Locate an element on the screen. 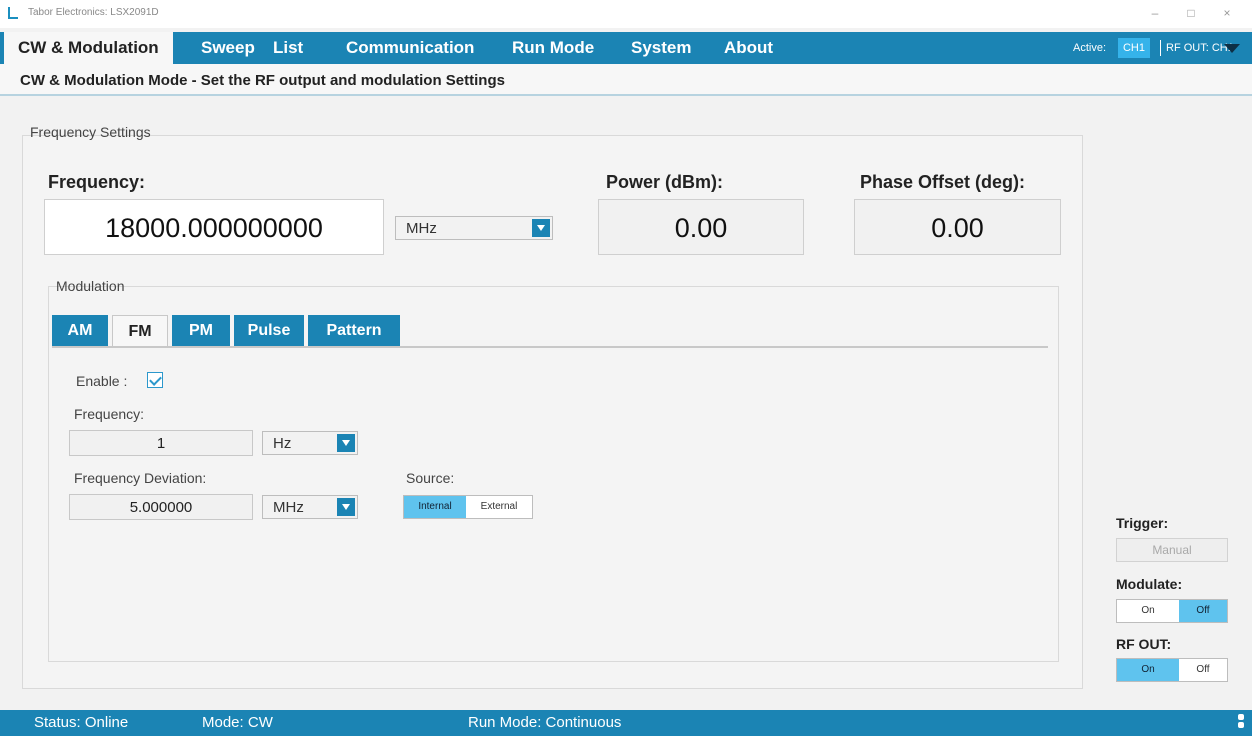 Image resolution: width=1252 pixels, height=736 pixels. tab-communication: Communication is located at coordinates (410, 48).